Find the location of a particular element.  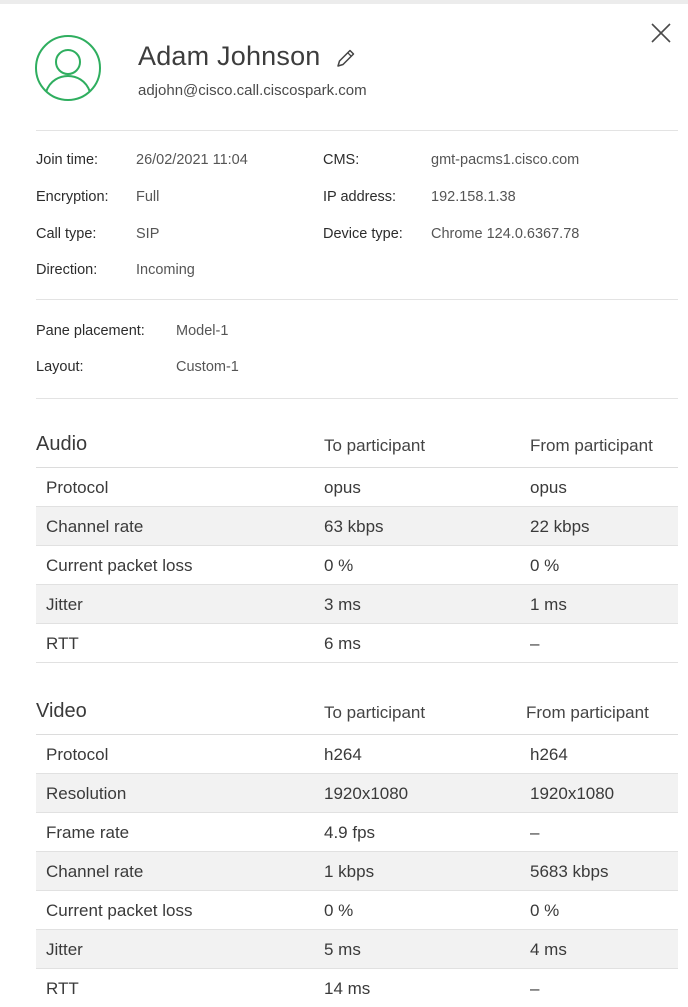

from-value: 1920x1080 is located at coordinates (572, 793).